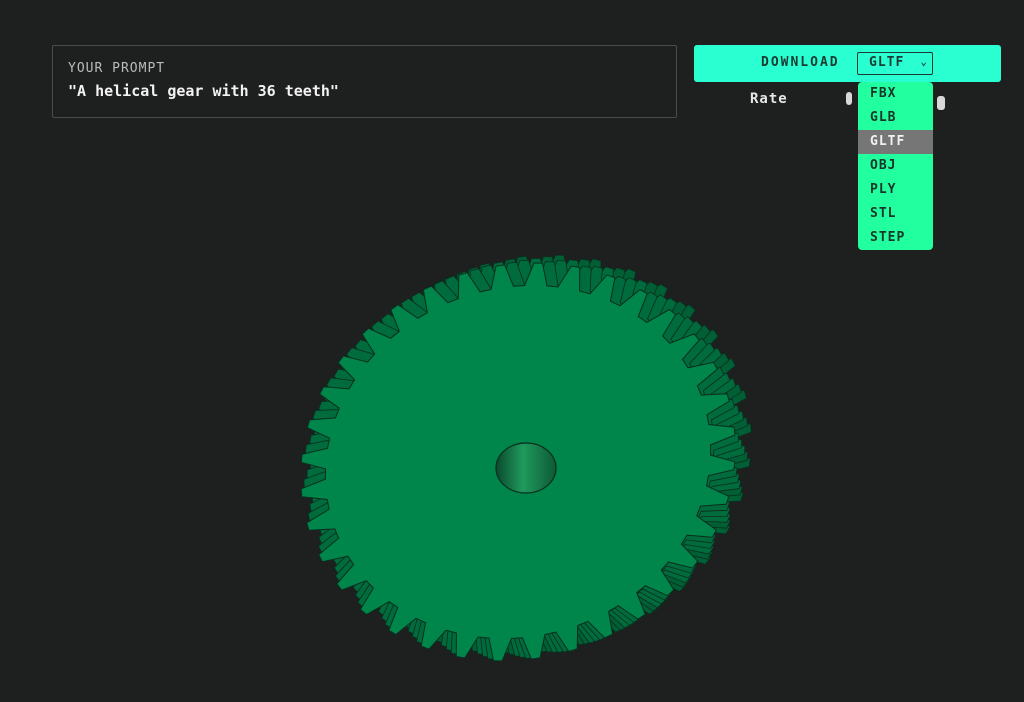 Image resolution: width=1024 pixels, height=702 pixels. Describe the element at coordinates (849, 98) in the screenshot. I see `rate-slider-handle` at that location.